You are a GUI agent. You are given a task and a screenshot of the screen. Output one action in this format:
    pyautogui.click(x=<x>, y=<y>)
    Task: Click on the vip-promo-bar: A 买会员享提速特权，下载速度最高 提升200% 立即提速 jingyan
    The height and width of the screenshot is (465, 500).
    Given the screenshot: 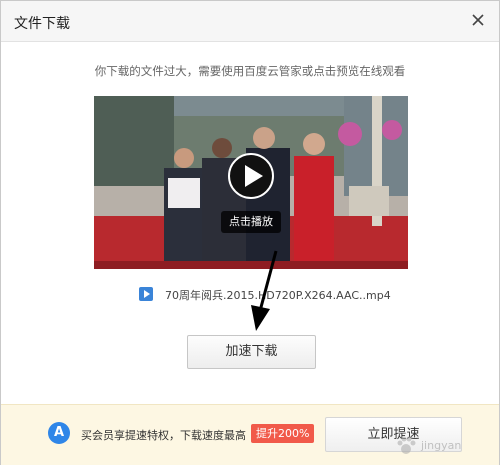 What is the action you would take?
    pyautogui.click(x=250, y=434)
    